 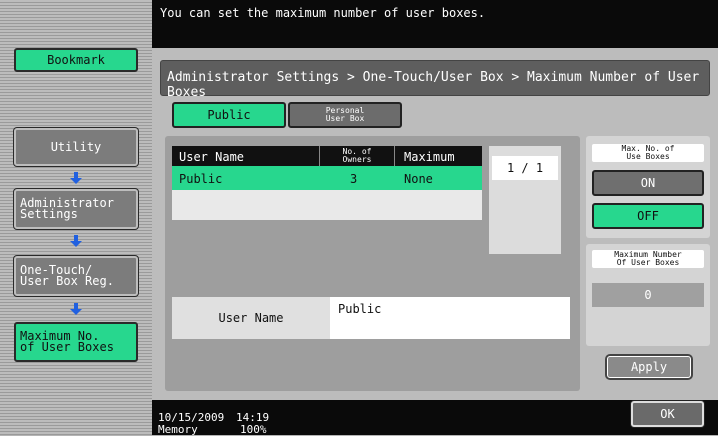 I want to click on sidebar-item-utility: Utility, so click(x=76, y=147).